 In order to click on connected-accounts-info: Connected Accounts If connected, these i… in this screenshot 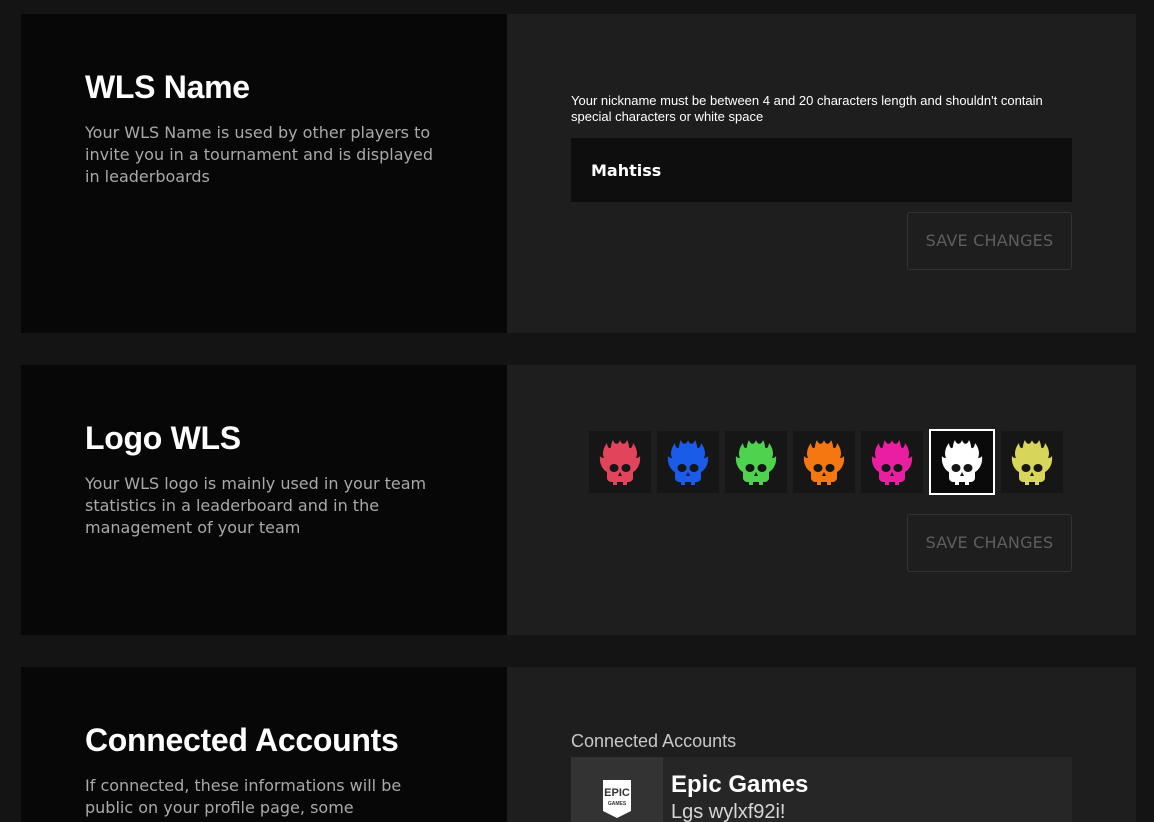, I will do `click(264, 744)`.